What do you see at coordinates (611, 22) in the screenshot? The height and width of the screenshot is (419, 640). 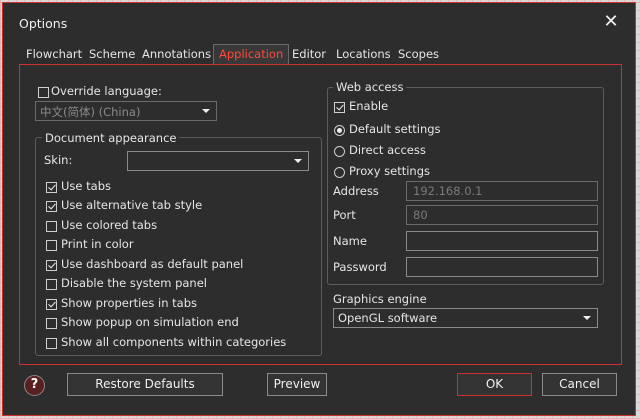 I see `close-icon: ✕` at bounding box center [611, 22].